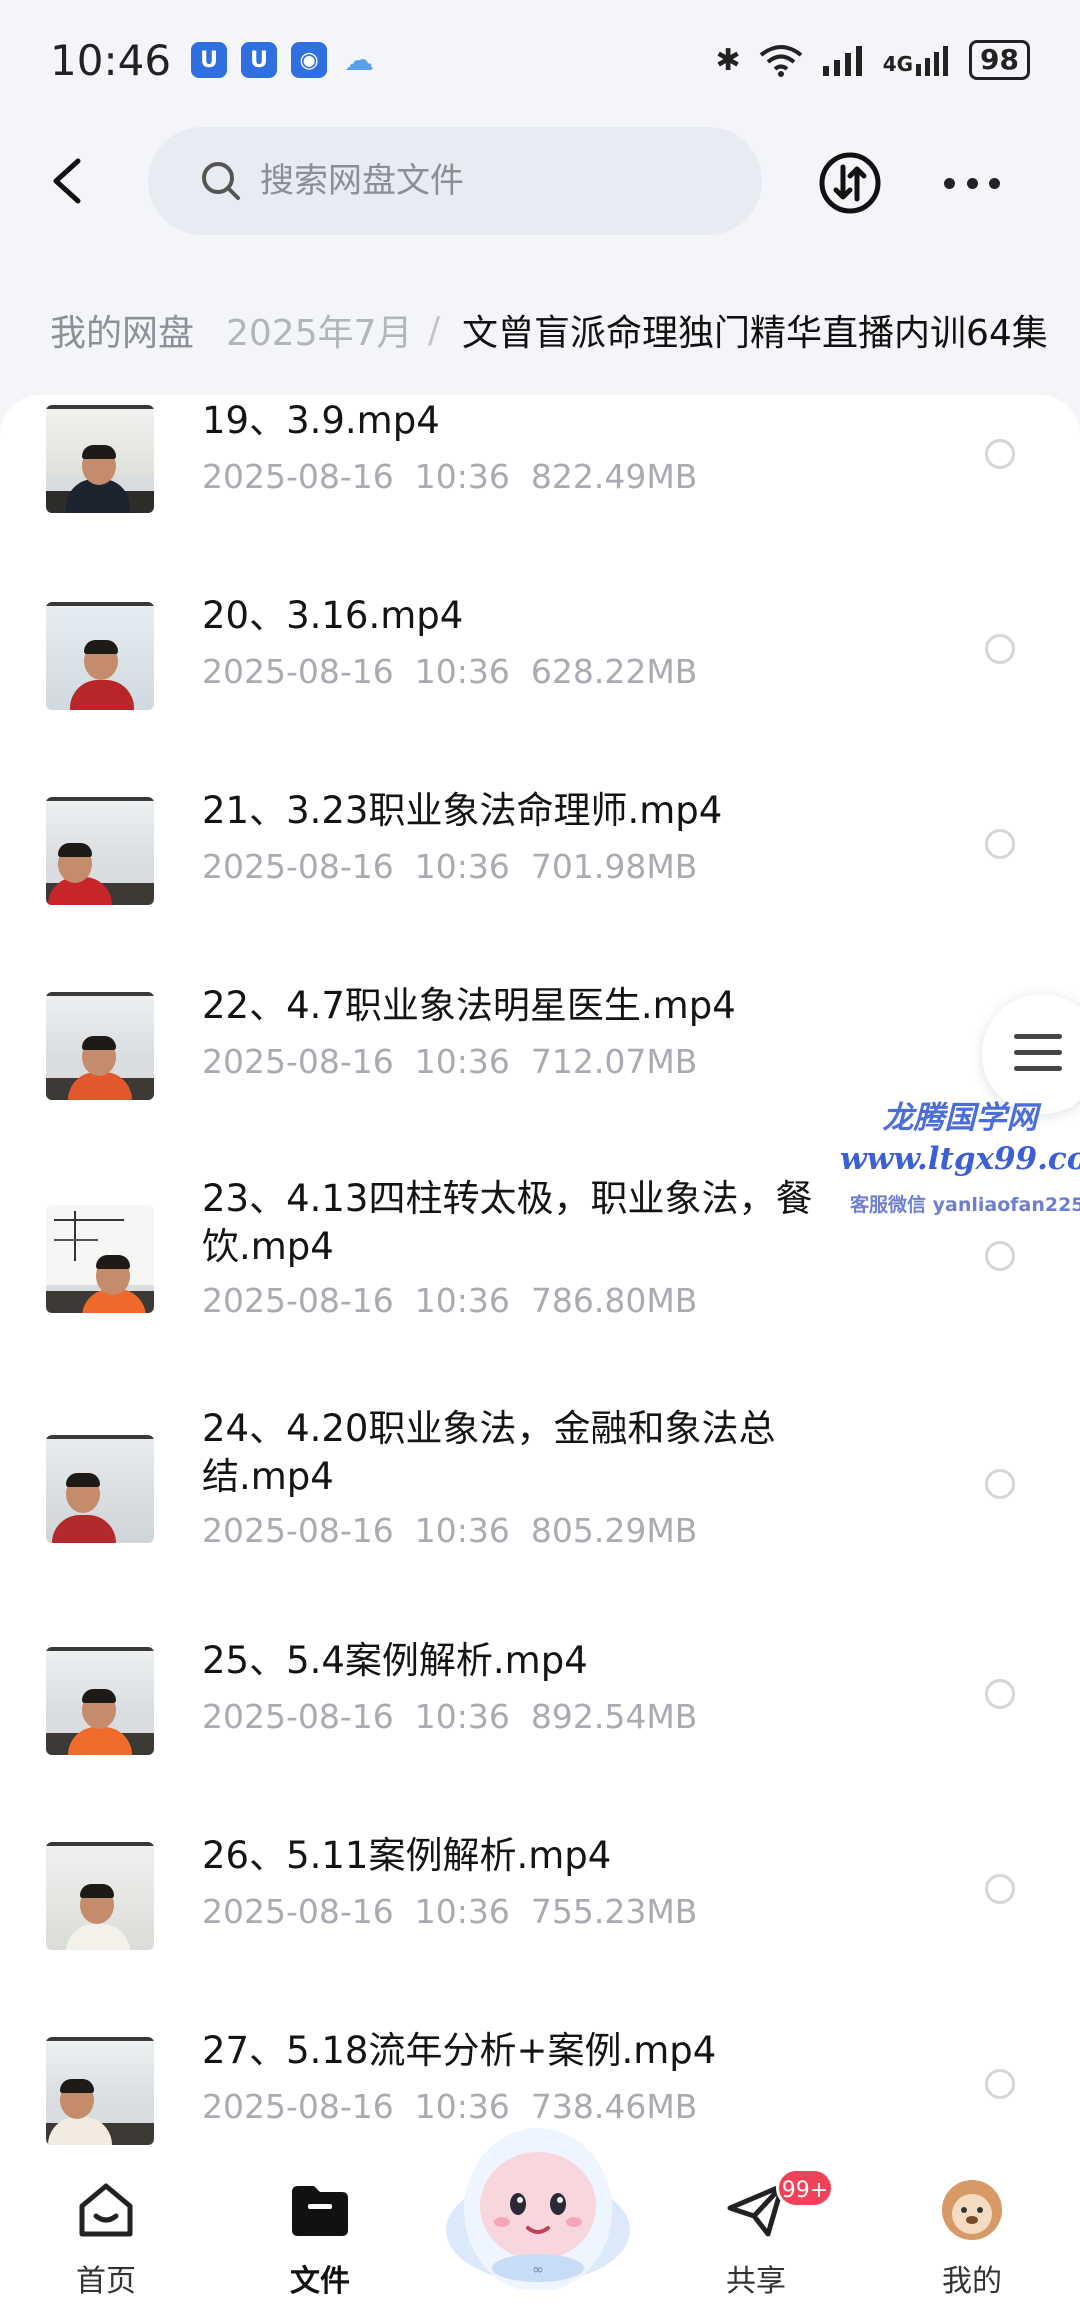 This screenshot has width=1080, height=2324. What do you see at coordinates (873, 60) in the screenshot?
I see `status-indicators: ✱ 4G 98` at bounding box center [873, 60].